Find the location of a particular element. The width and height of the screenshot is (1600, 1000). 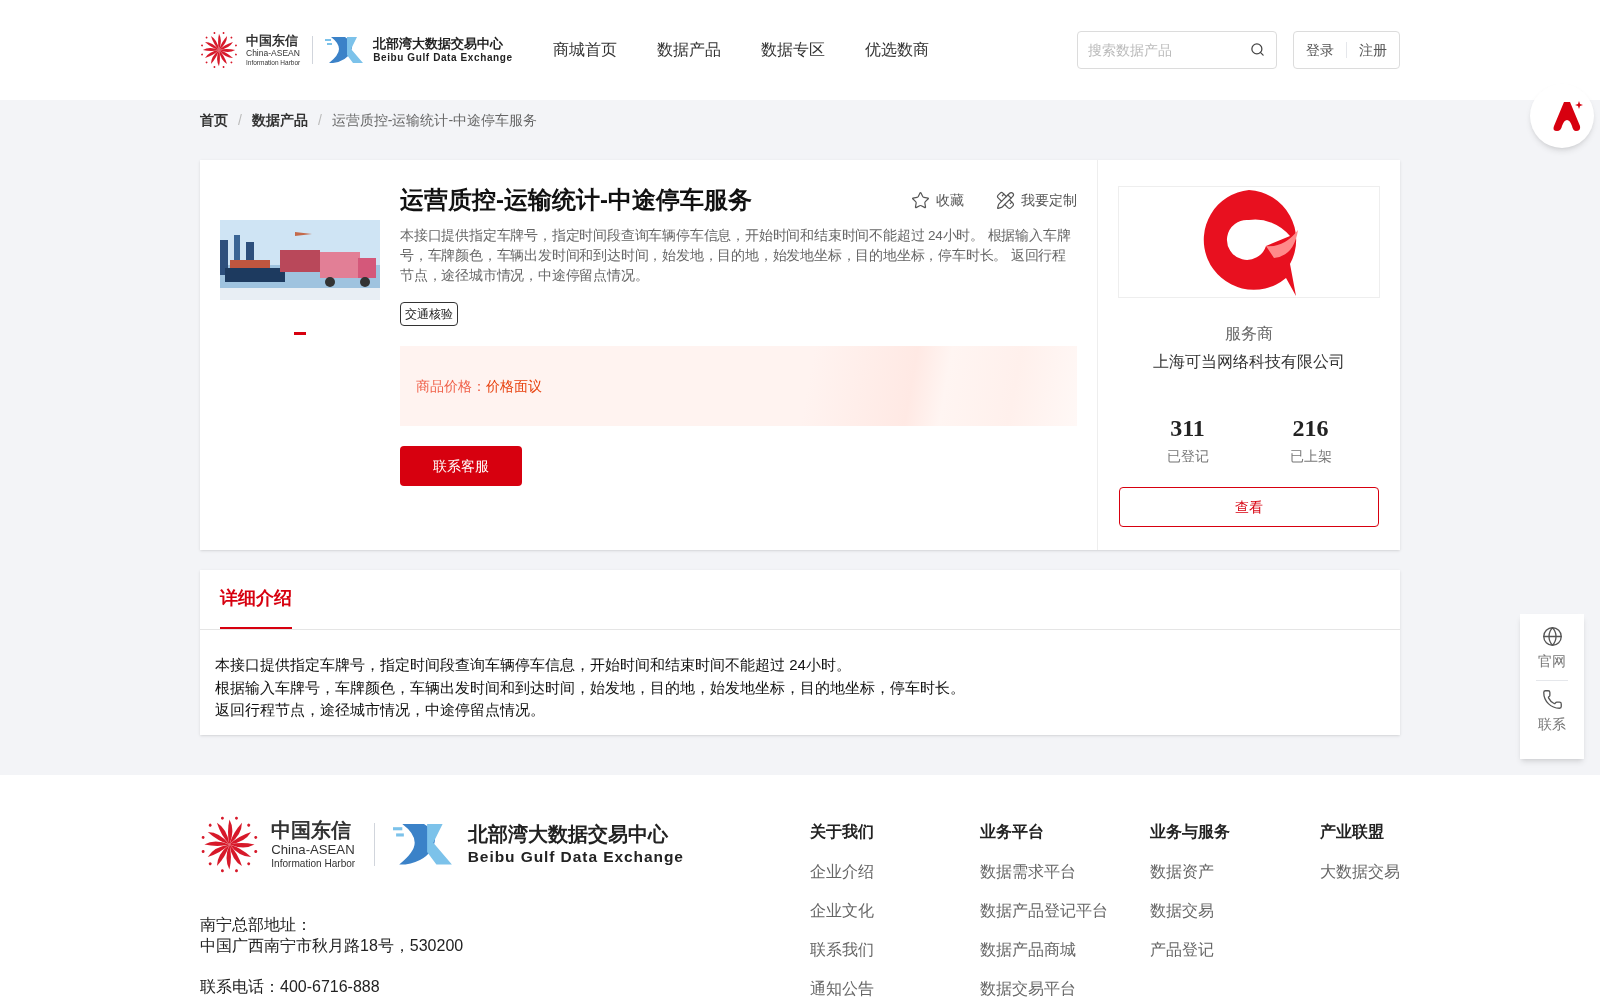

pencil-ruler-icon is located at coordinates (1005, 200).